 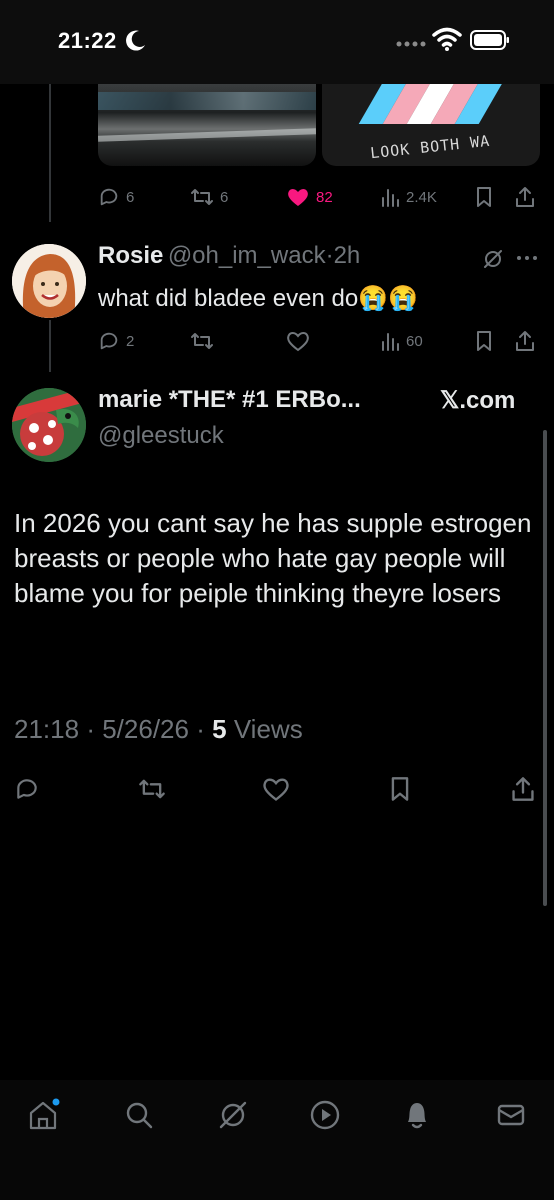 I want to click on heart-filled-icon, so click(x=298, y=197).